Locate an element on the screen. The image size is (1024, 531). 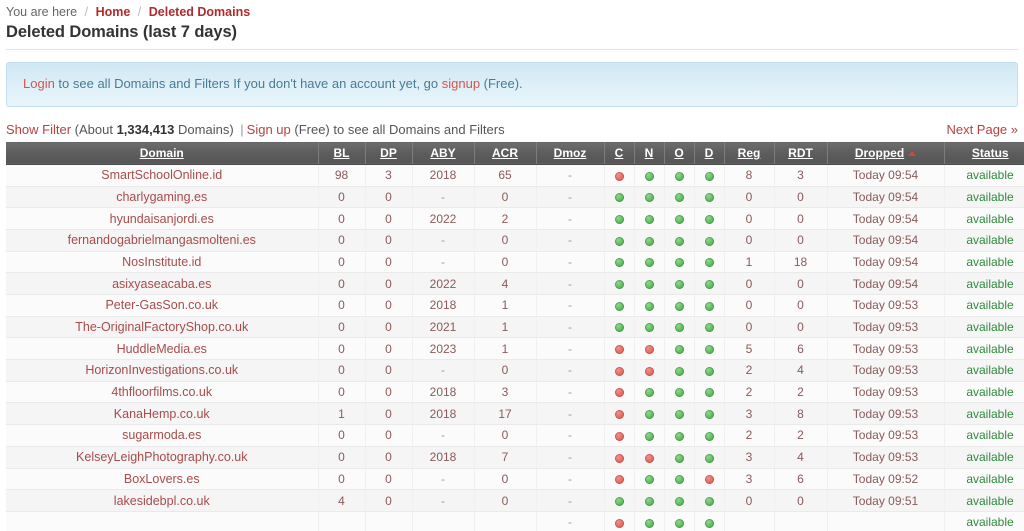
column-header-label-o: O is located at coordinates (678, 153).